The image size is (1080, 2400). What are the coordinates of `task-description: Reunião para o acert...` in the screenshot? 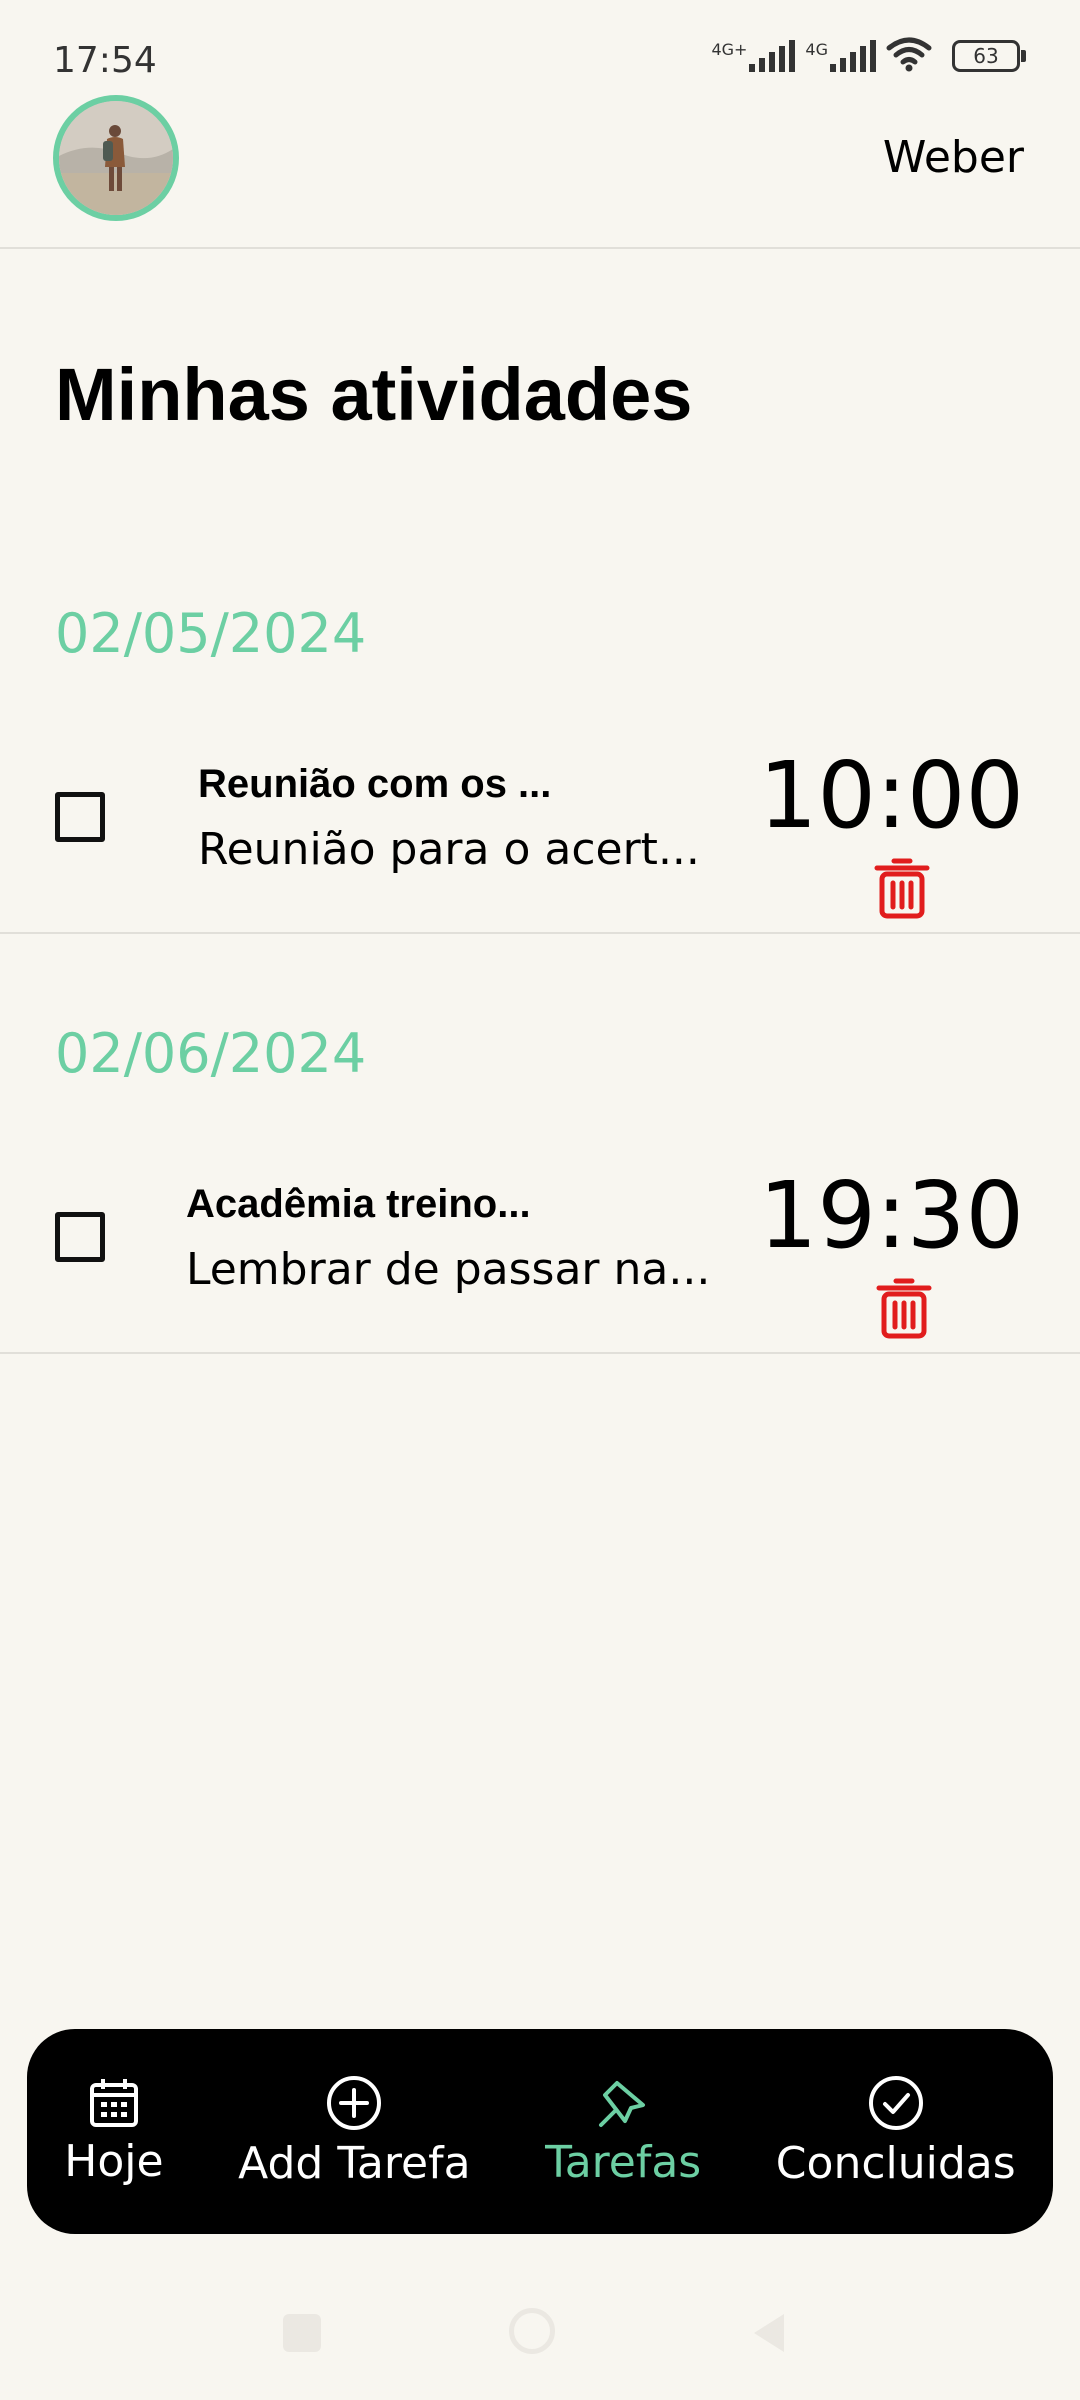 It's located at (449, 849).